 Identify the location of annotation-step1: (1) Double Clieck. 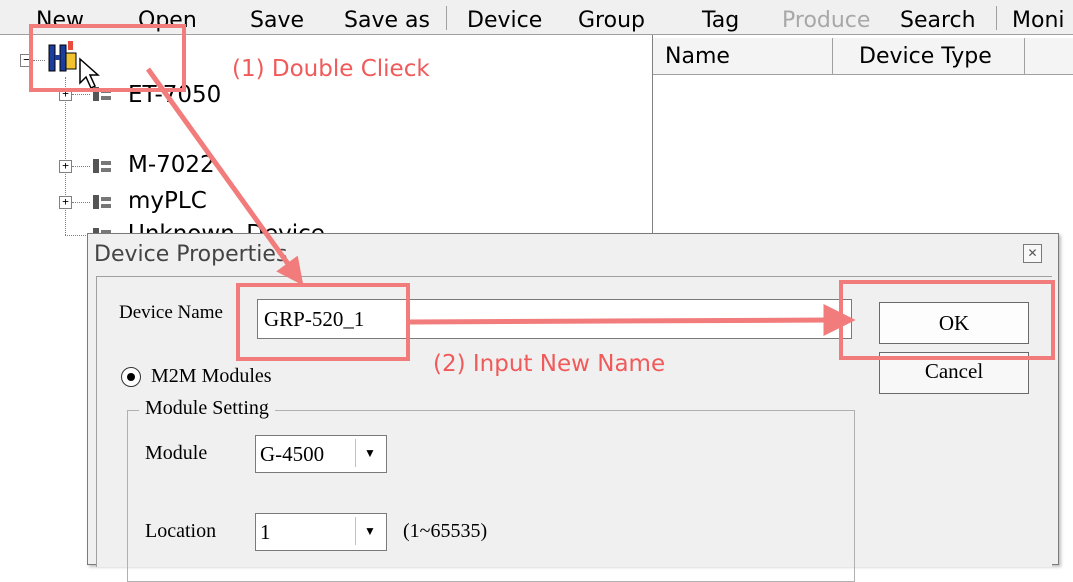
(331, 69).